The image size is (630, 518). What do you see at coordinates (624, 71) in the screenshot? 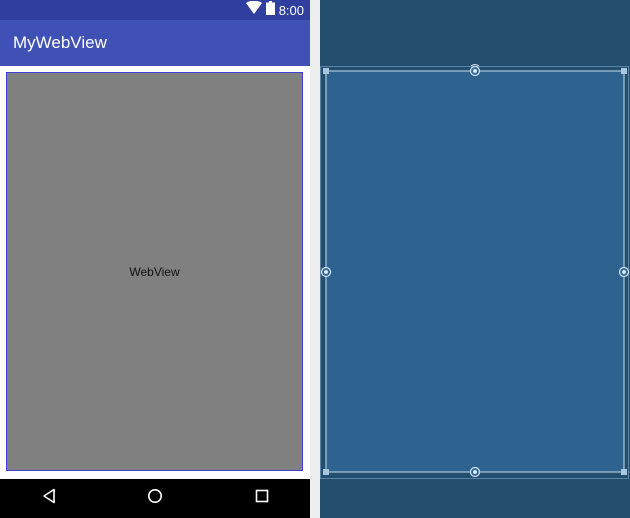
I see `resize-handle-top-right` at bounding box center [624, 71].